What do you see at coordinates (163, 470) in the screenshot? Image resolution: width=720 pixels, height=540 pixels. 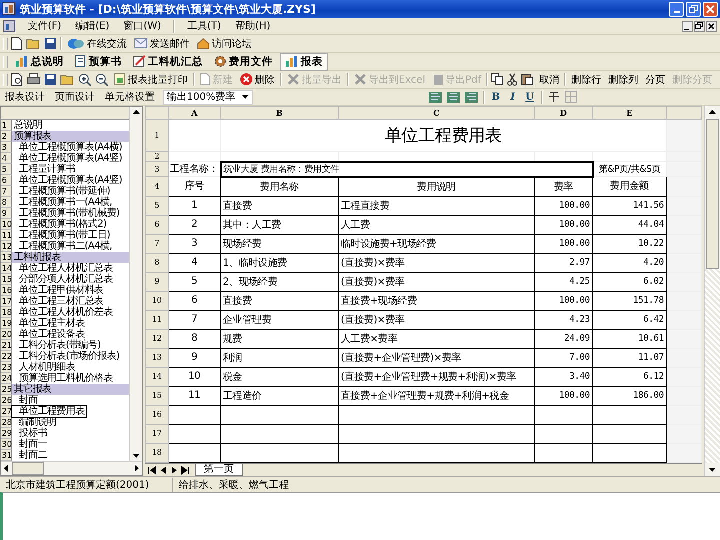 I see `previous-page-icon` at bounding box center [163, 470].